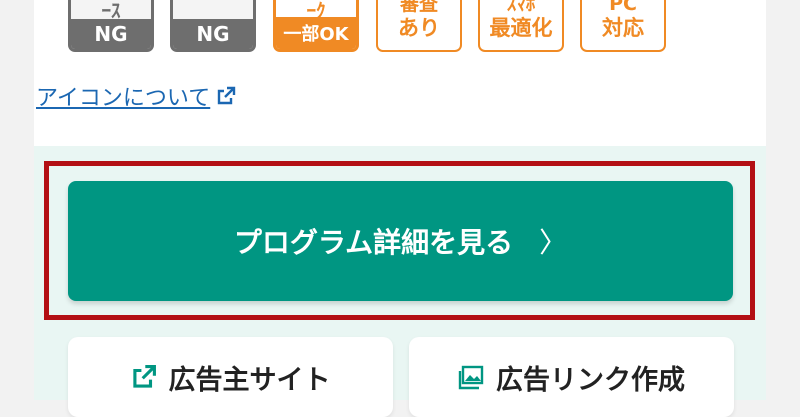 This screenshot has width=800, height=417. I want to click on badge-smartphone: ｽﾏﾎ 最適化, so click(521, 26).